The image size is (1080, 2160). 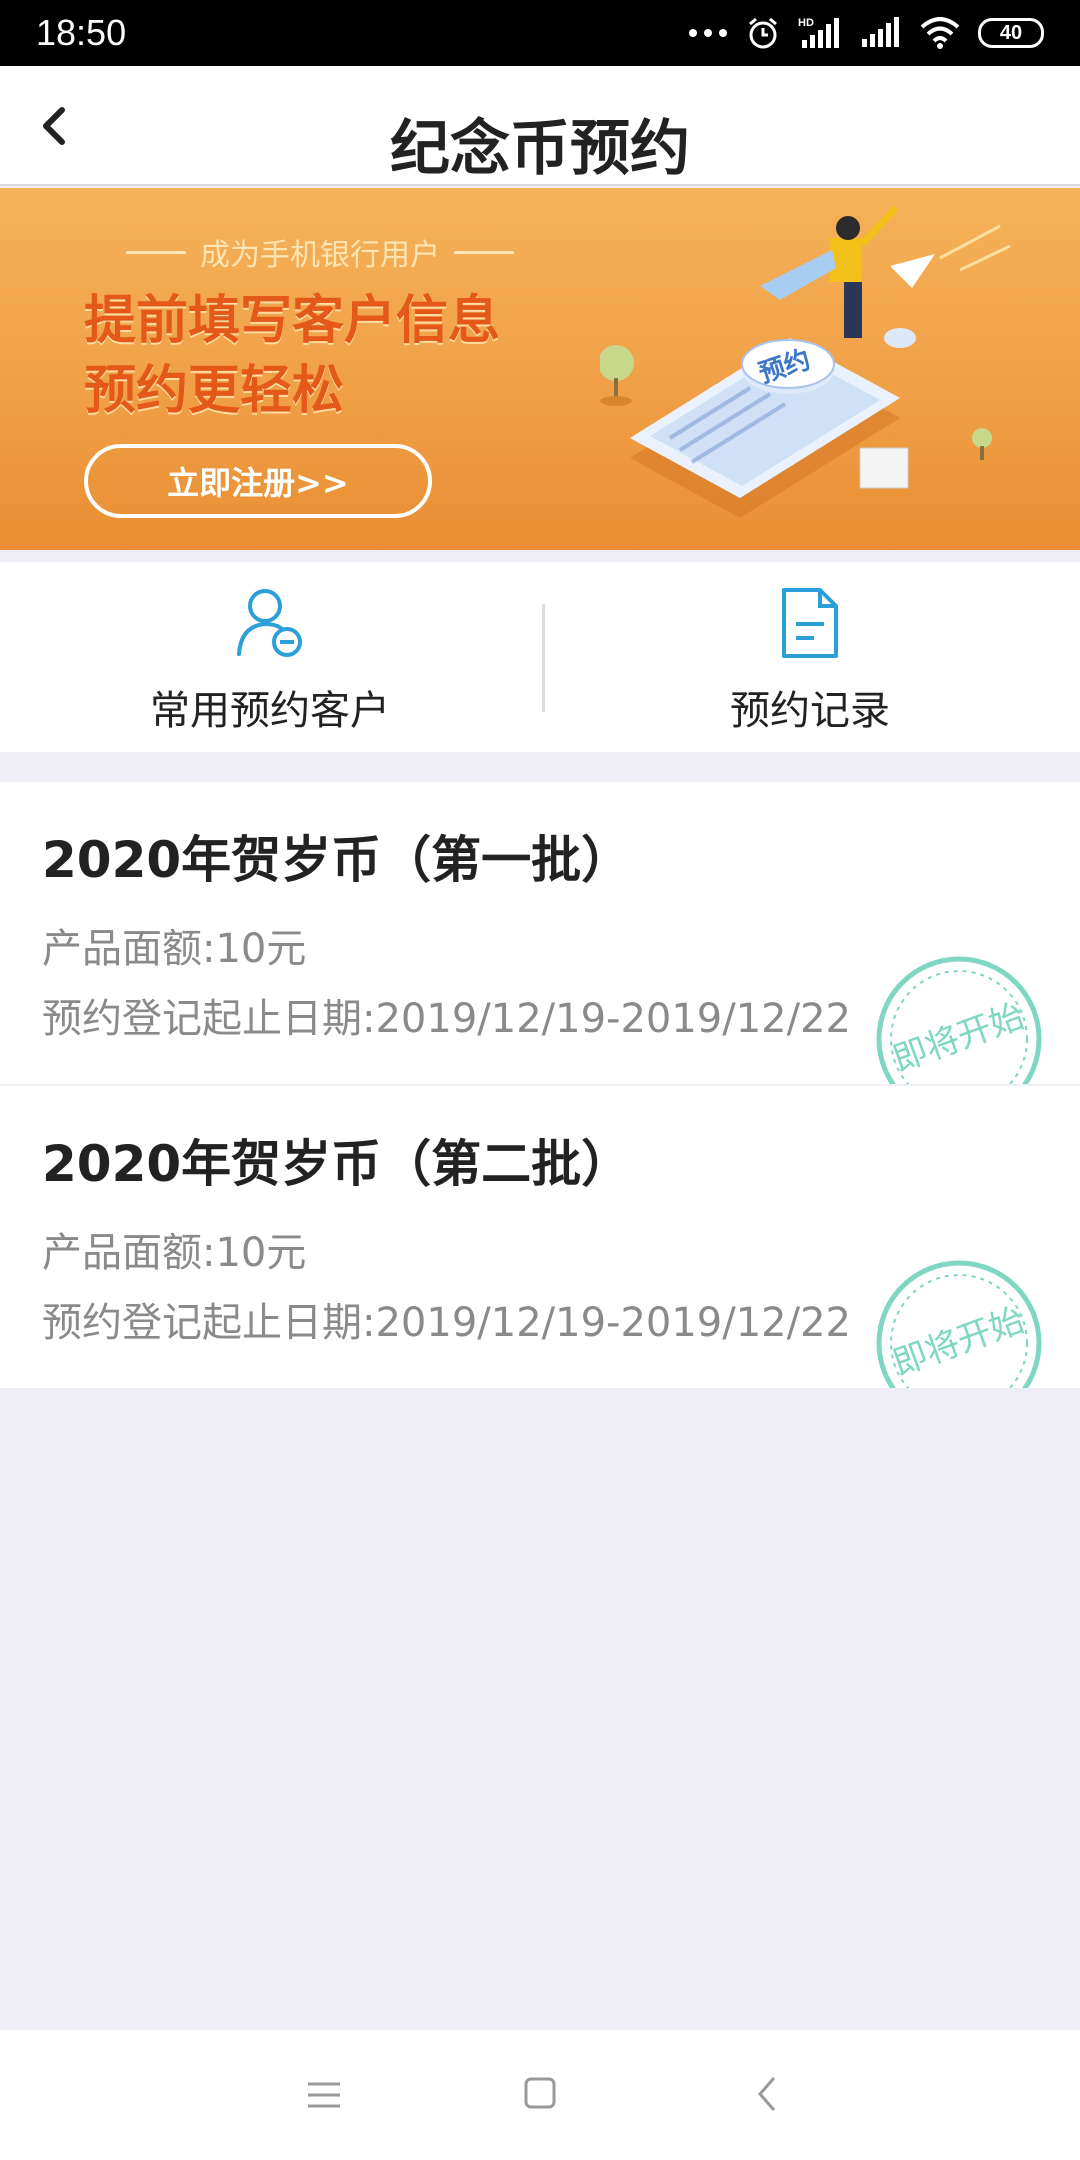 I want to click on battery-icon: 40, so click(x=1011, y=33).